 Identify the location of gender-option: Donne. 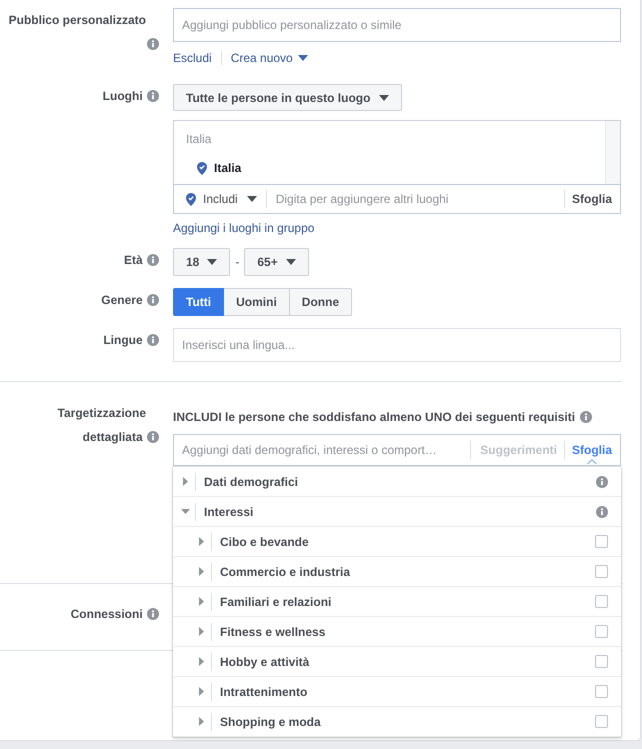
(320, 302).